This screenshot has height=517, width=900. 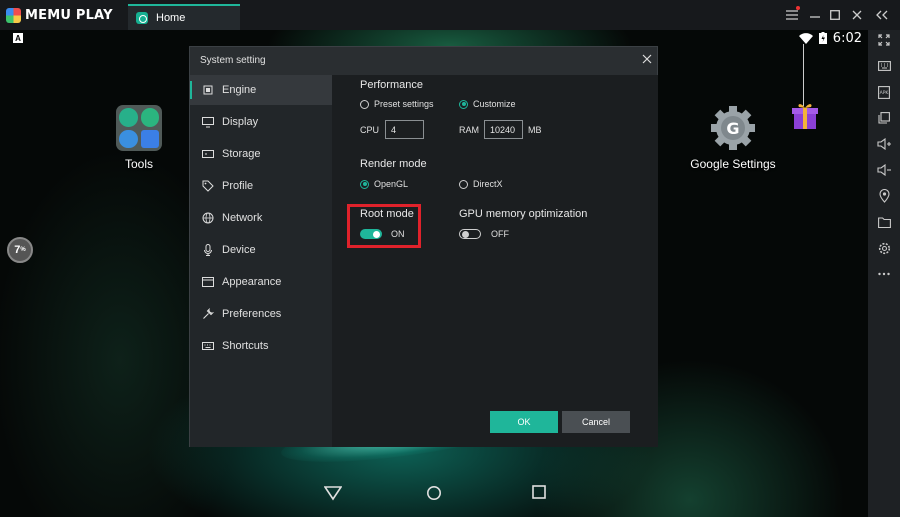 I want to click on wrench-icon, so click(x=208, y=313).